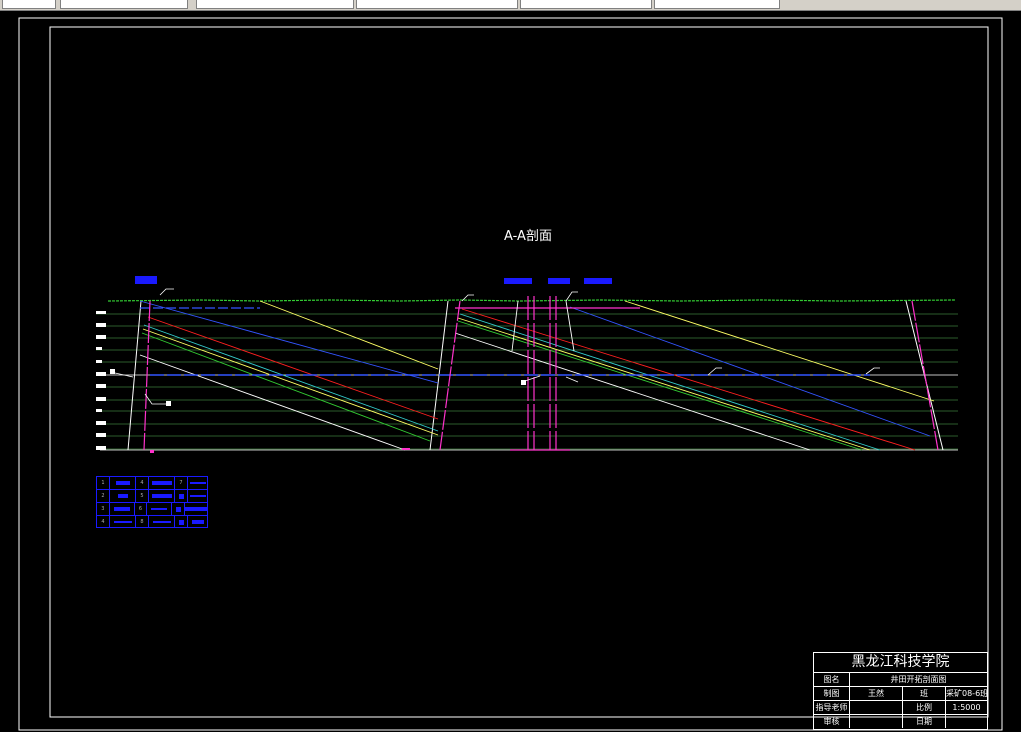 The image size is (1021, 732). What do you see at coordinates (152, 509) in the screenshot?
I see `legend-row: 3 6` at bounding box center [152, 509].